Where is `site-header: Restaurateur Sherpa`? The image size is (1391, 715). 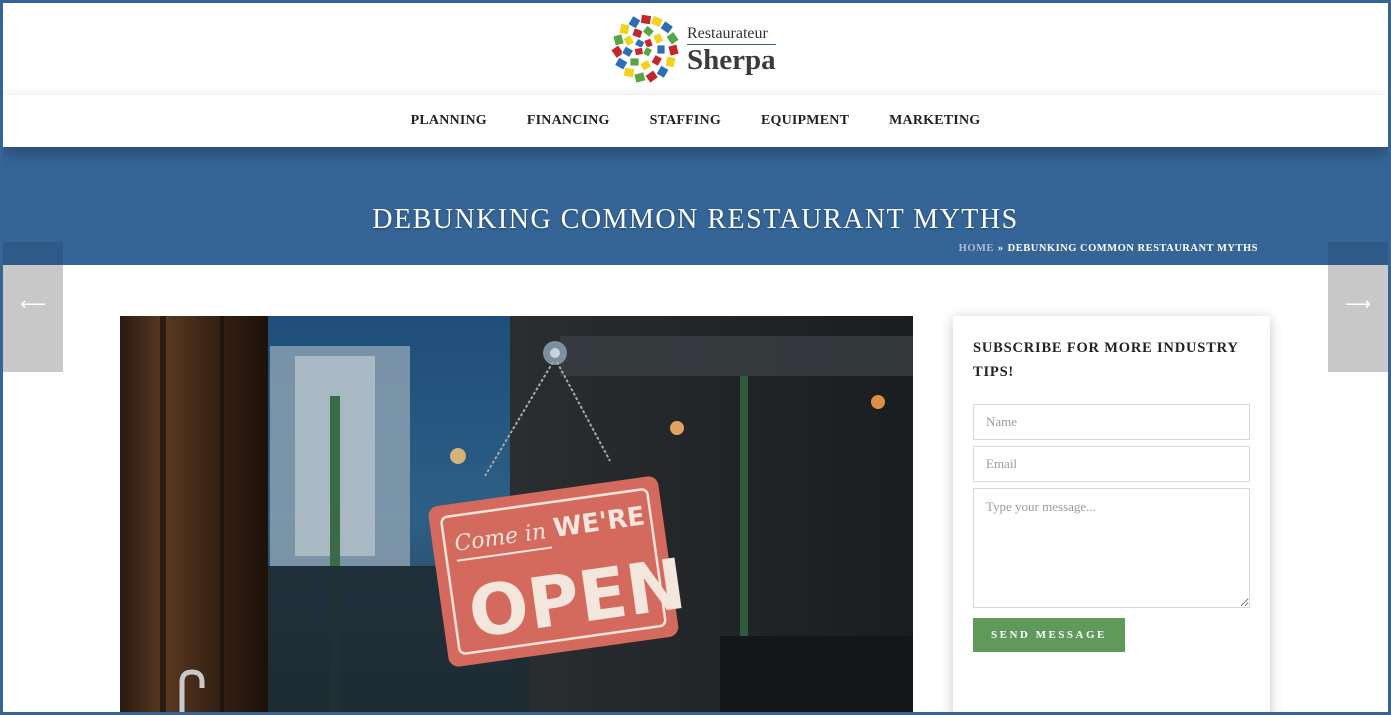
site-header: Restaurateur Sherpa is located at coordinates (695, 49).